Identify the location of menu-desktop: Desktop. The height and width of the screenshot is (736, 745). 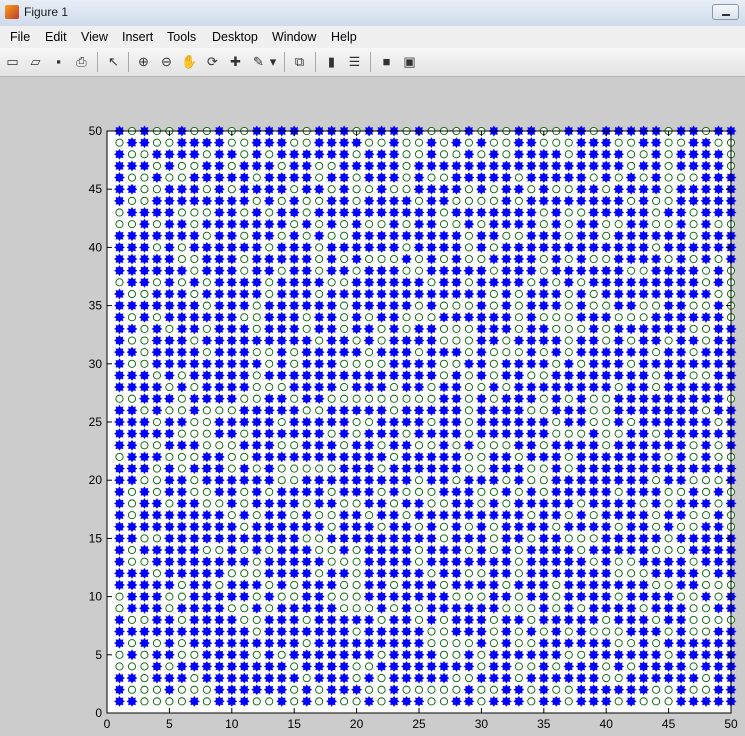
(235, 37).